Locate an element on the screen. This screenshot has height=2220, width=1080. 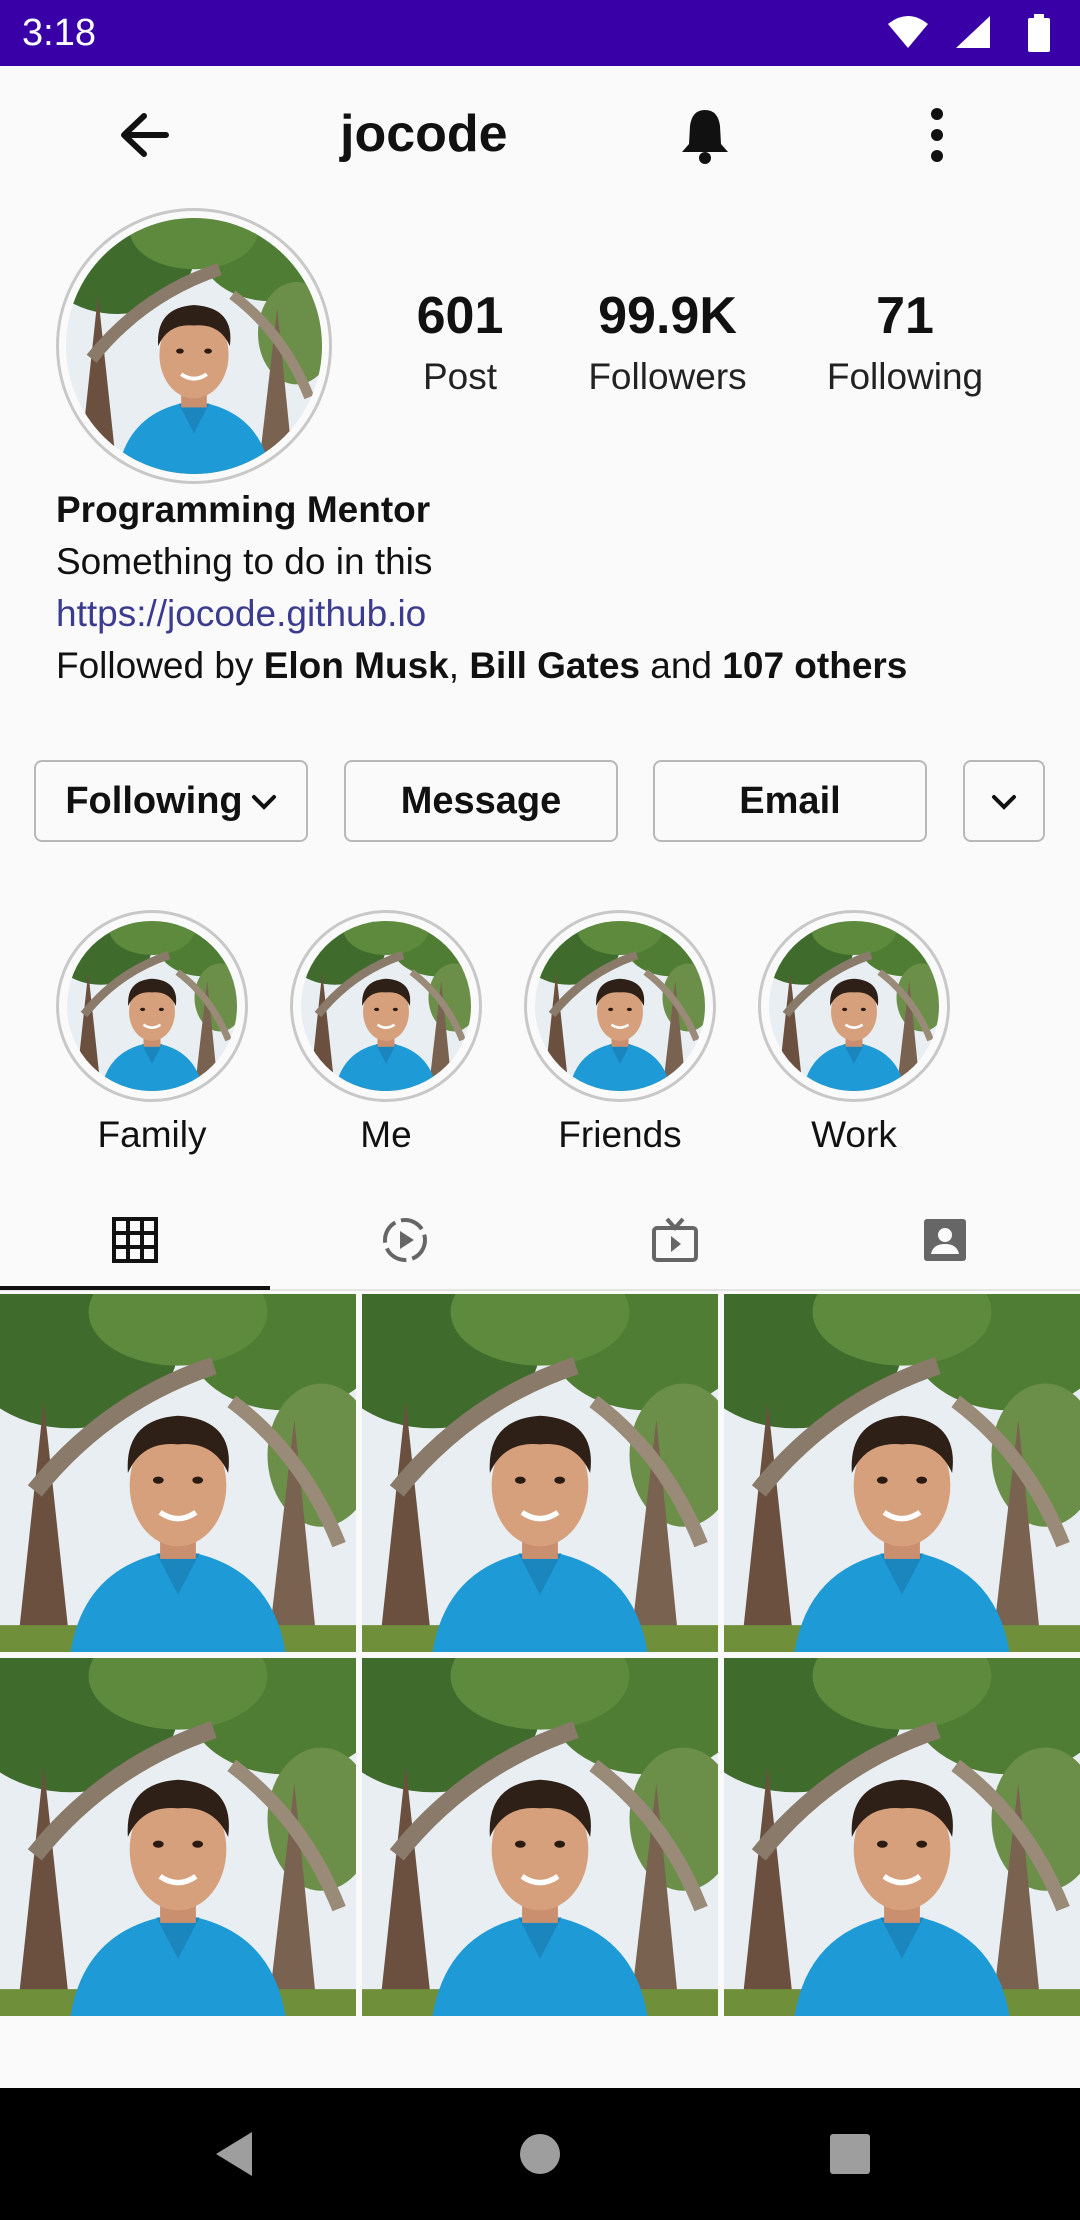
following-button-label: Following is located at coordinates (154, 801).